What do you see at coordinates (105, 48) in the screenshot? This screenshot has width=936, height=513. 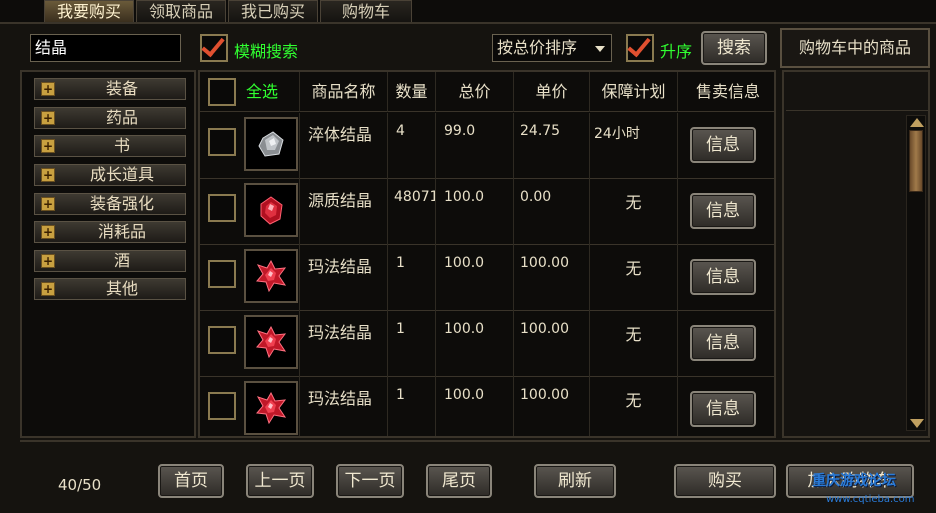 I see `search-input: 结晶` at bounding box center [105, 48].